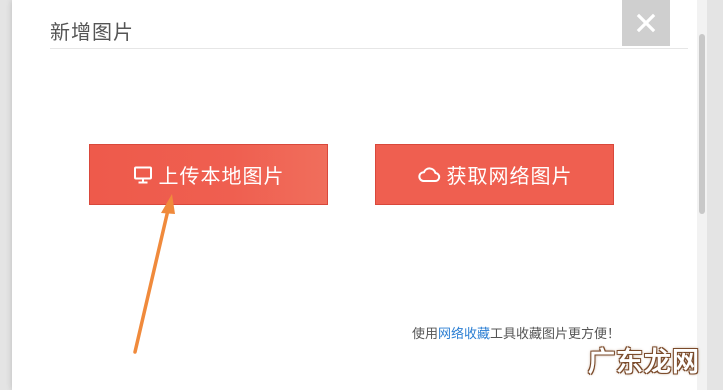  I want to click on web-button-label: 获取网络图片, so click(509, 176).